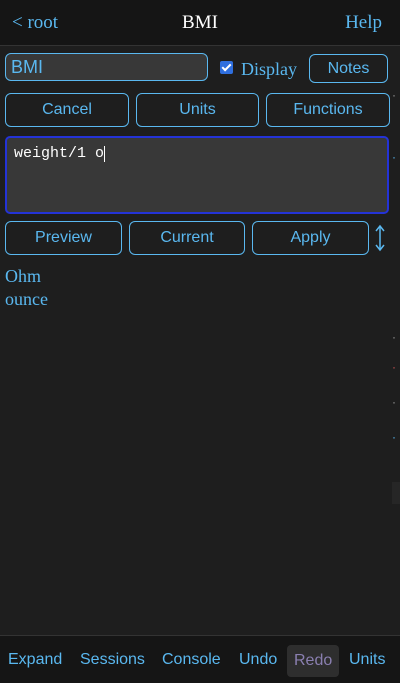 The image size is (400, 683). Describe the element at coordinates (197, 175) in the screenshot. I see `expression-editor: weight/1 o` at that location.